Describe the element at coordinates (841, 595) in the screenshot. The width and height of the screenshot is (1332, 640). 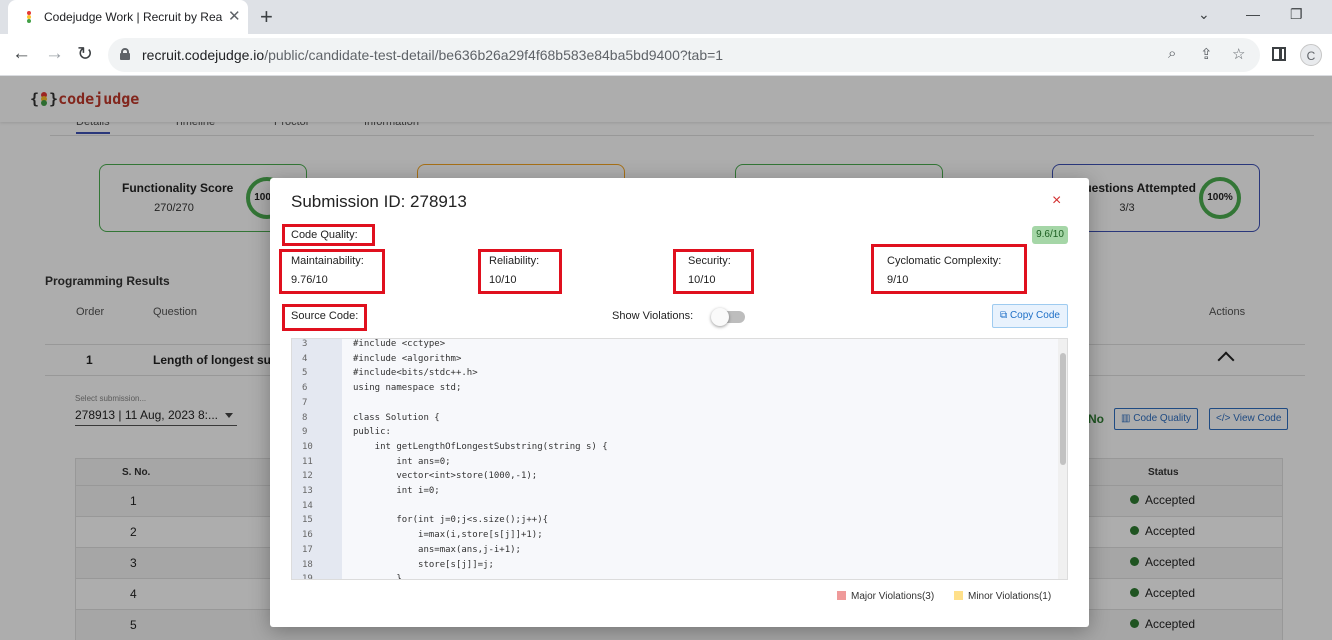
I see `major-violation-swatch` at that location.